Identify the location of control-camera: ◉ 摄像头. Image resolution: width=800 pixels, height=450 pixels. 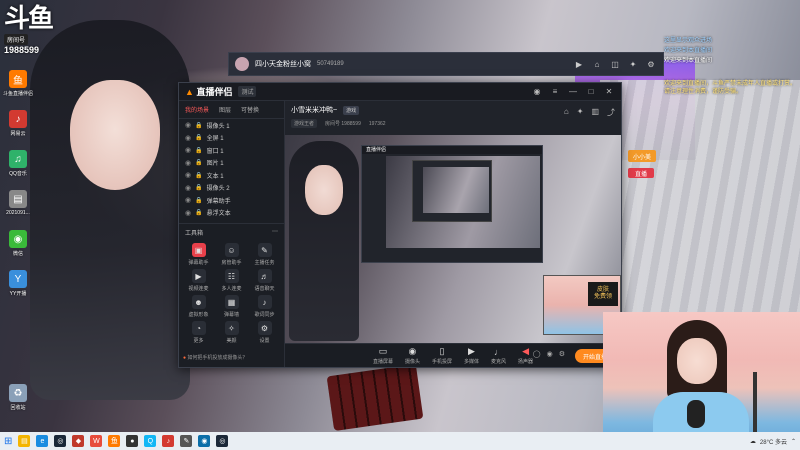
(412, 355).